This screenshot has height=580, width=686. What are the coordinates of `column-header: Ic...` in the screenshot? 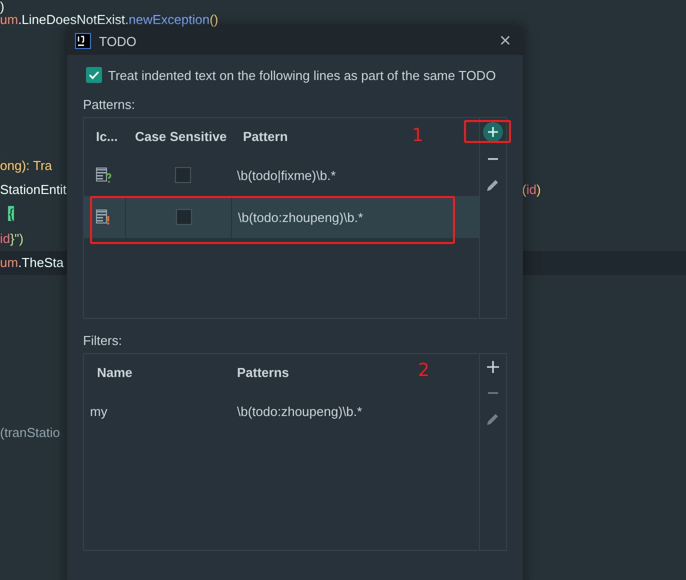 It's located at (107, 136).